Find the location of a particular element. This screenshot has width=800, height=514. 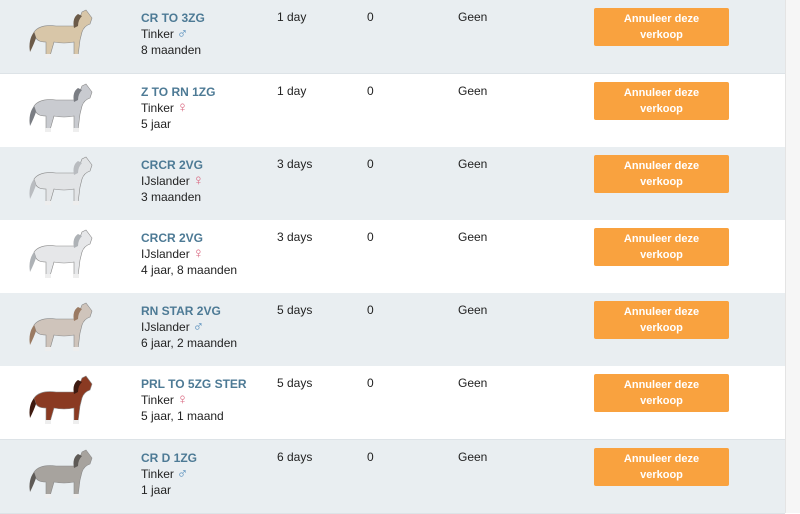

horse-info: PRL TO 5ZG STER Tinker ♀ 5 jaar, 1 maand is located at coordinates (194, 400).